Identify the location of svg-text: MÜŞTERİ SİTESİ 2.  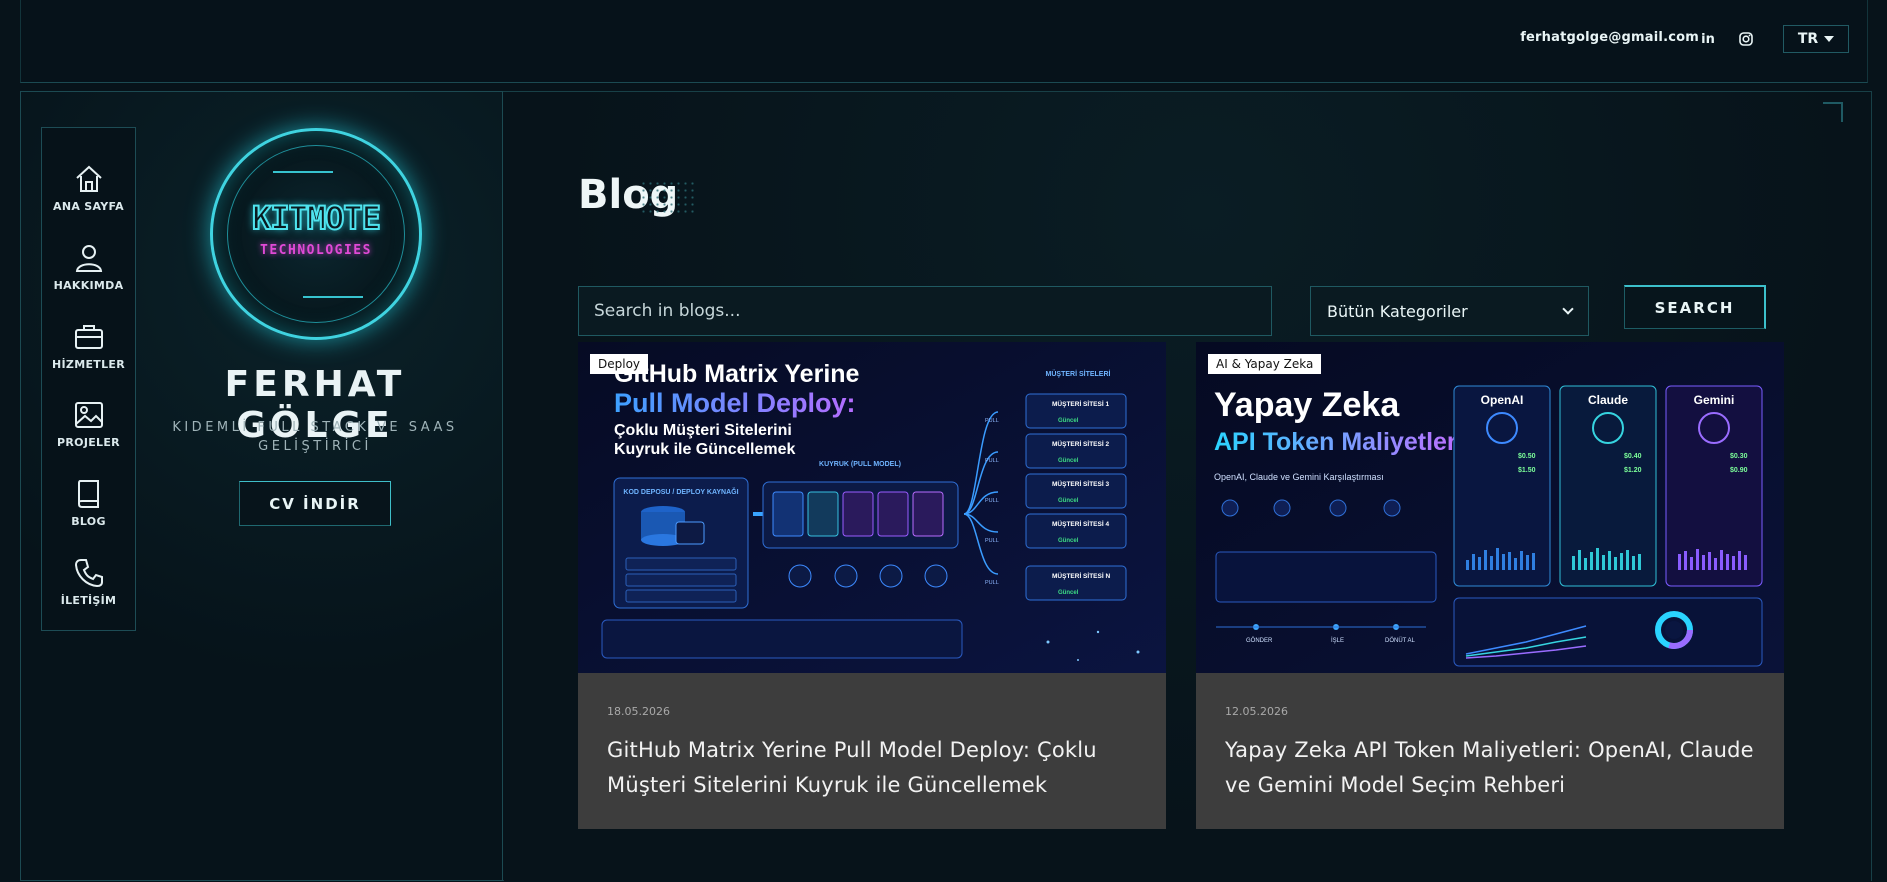
(1080, 443).